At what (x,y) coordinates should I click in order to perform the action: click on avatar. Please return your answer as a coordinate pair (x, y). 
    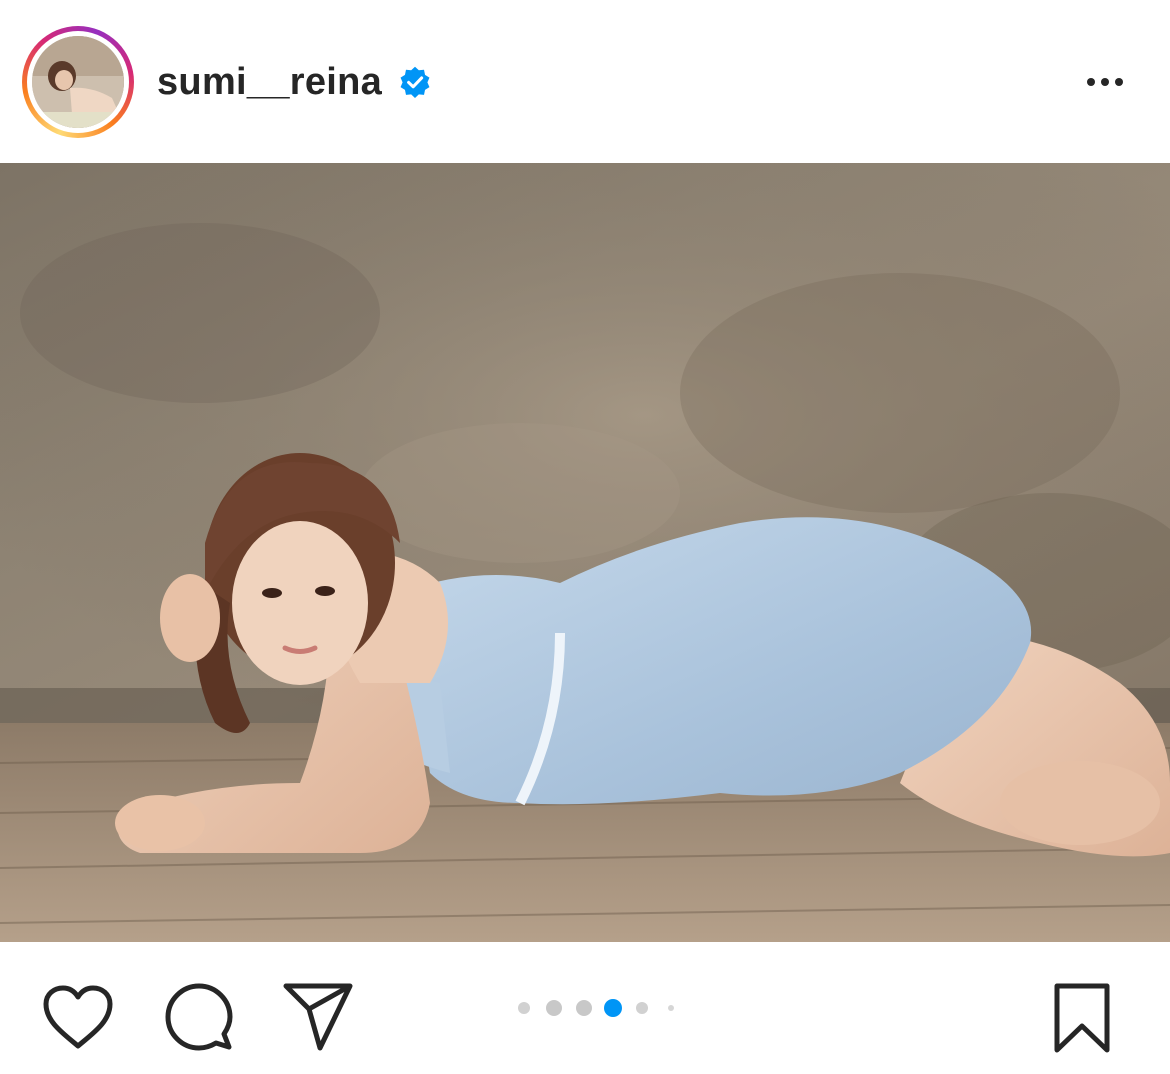
    Looking at the image, I should click on (78, 82).